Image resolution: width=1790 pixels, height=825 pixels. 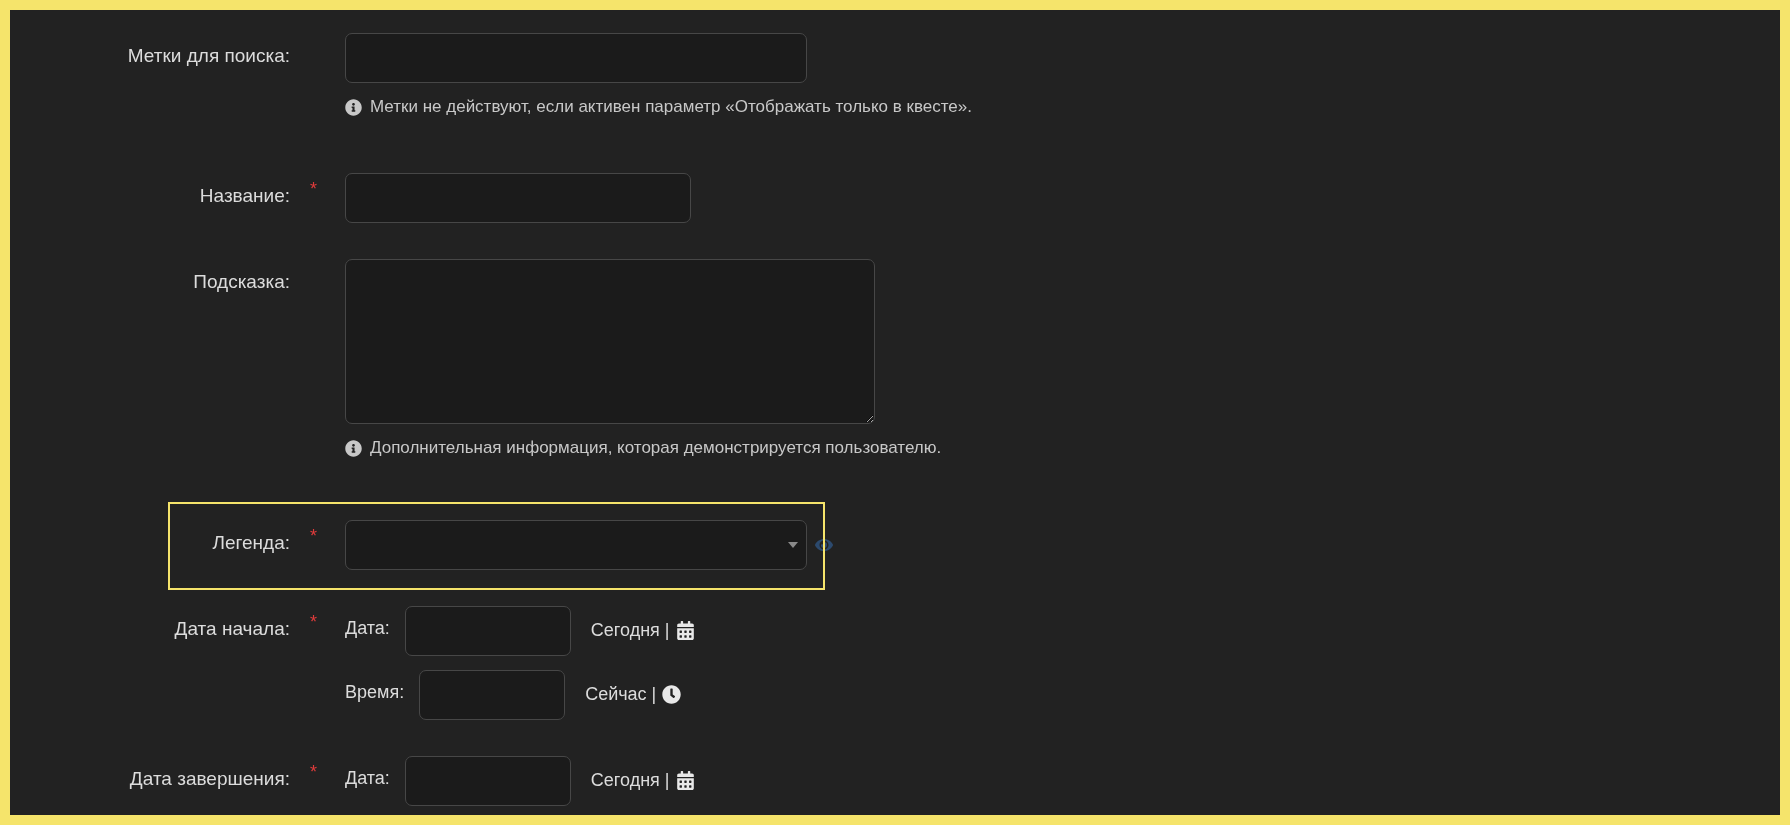 What do you see at coordinates (793, 545) in the screenshot?
I see `caret-icon` at bounding box center [793, 545].